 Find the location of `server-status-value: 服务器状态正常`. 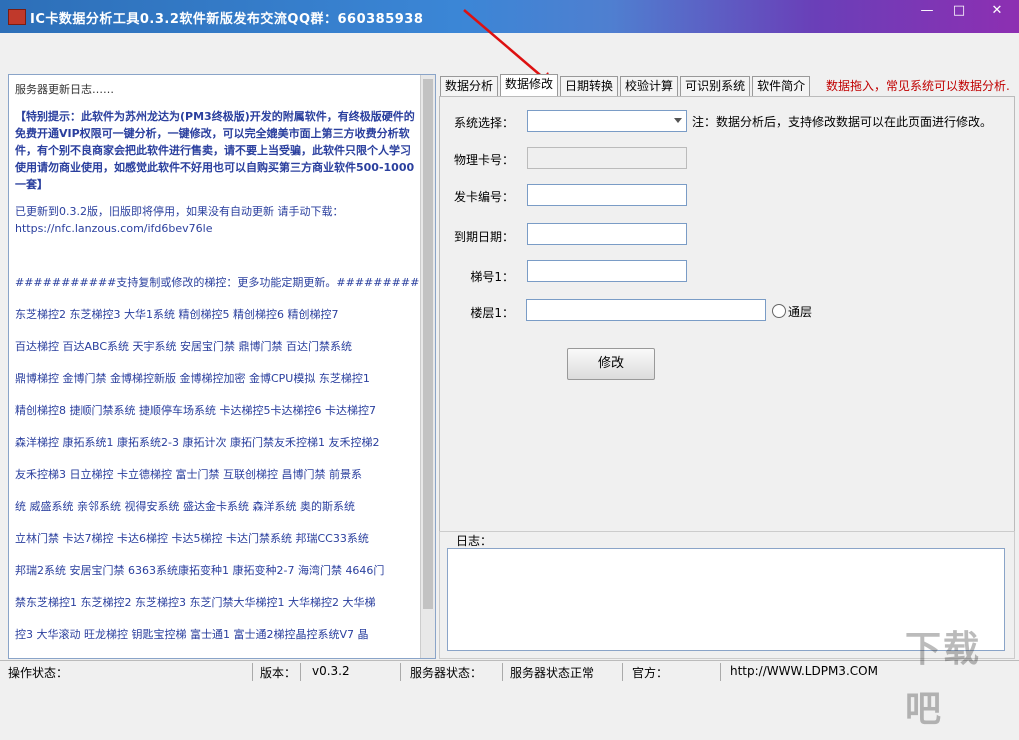

server-status-value: 服务器状态正常 is located at coordinates (552, 673).